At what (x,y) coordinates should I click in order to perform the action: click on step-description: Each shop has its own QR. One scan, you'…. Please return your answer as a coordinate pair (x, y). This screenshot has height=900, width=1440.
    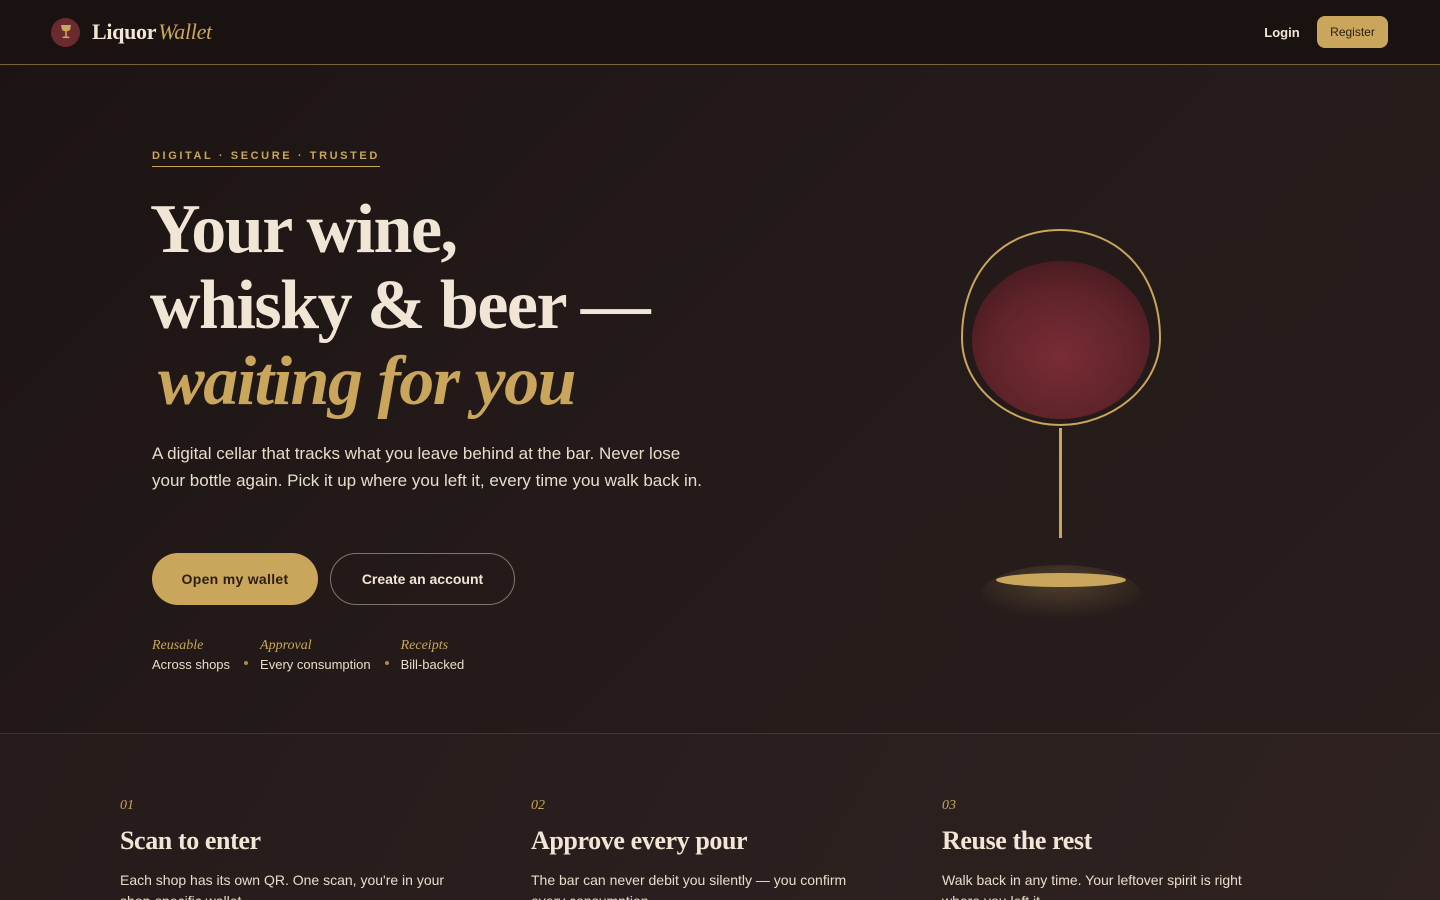
    Looking at the image, I should click on (282, 886).